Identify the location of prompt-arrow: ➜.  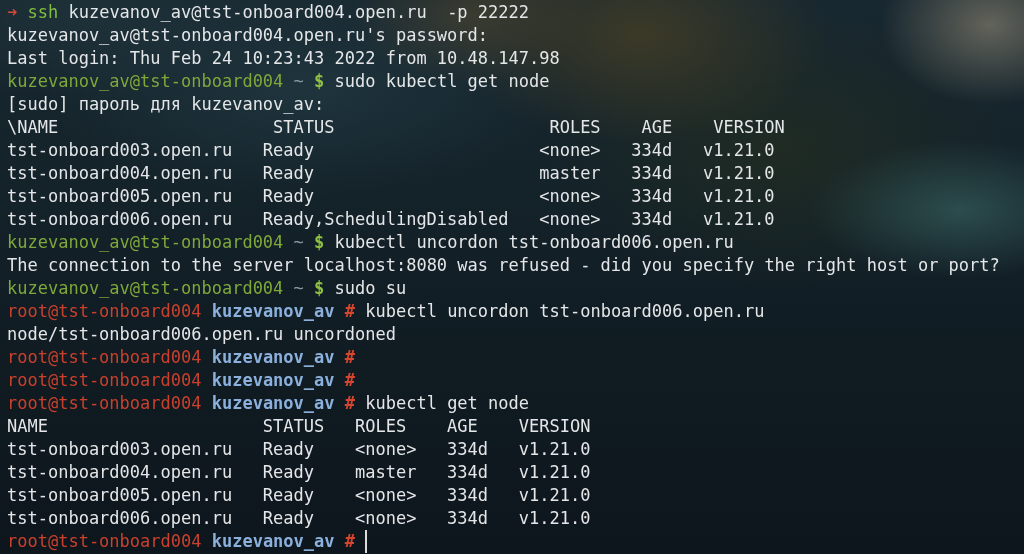
(12, 12).